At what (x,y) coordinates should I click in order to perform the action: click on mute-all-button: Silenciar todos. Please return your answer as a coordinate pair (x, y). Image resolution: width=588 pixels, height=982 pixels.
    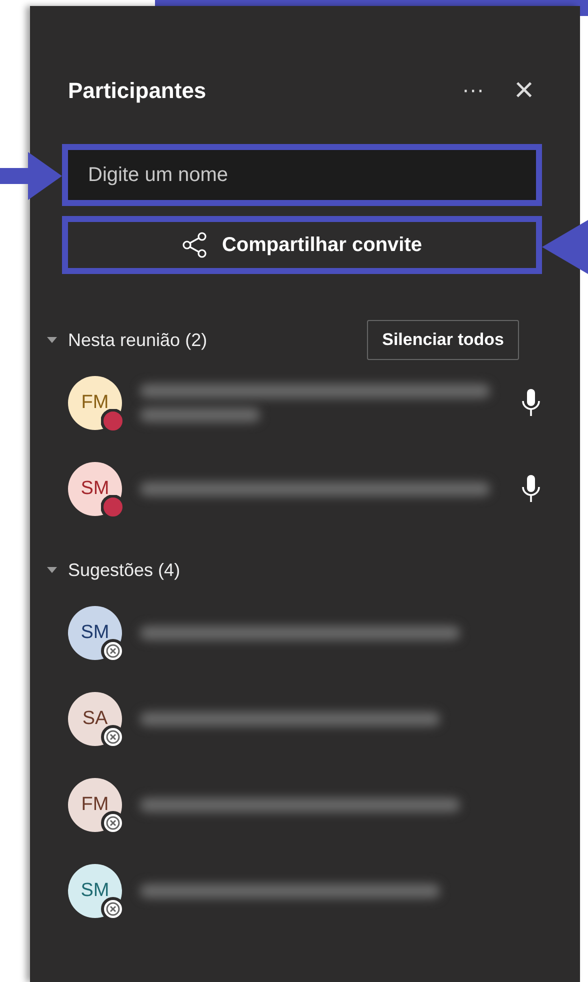
    Looking at the image, I should click on (443, 340).